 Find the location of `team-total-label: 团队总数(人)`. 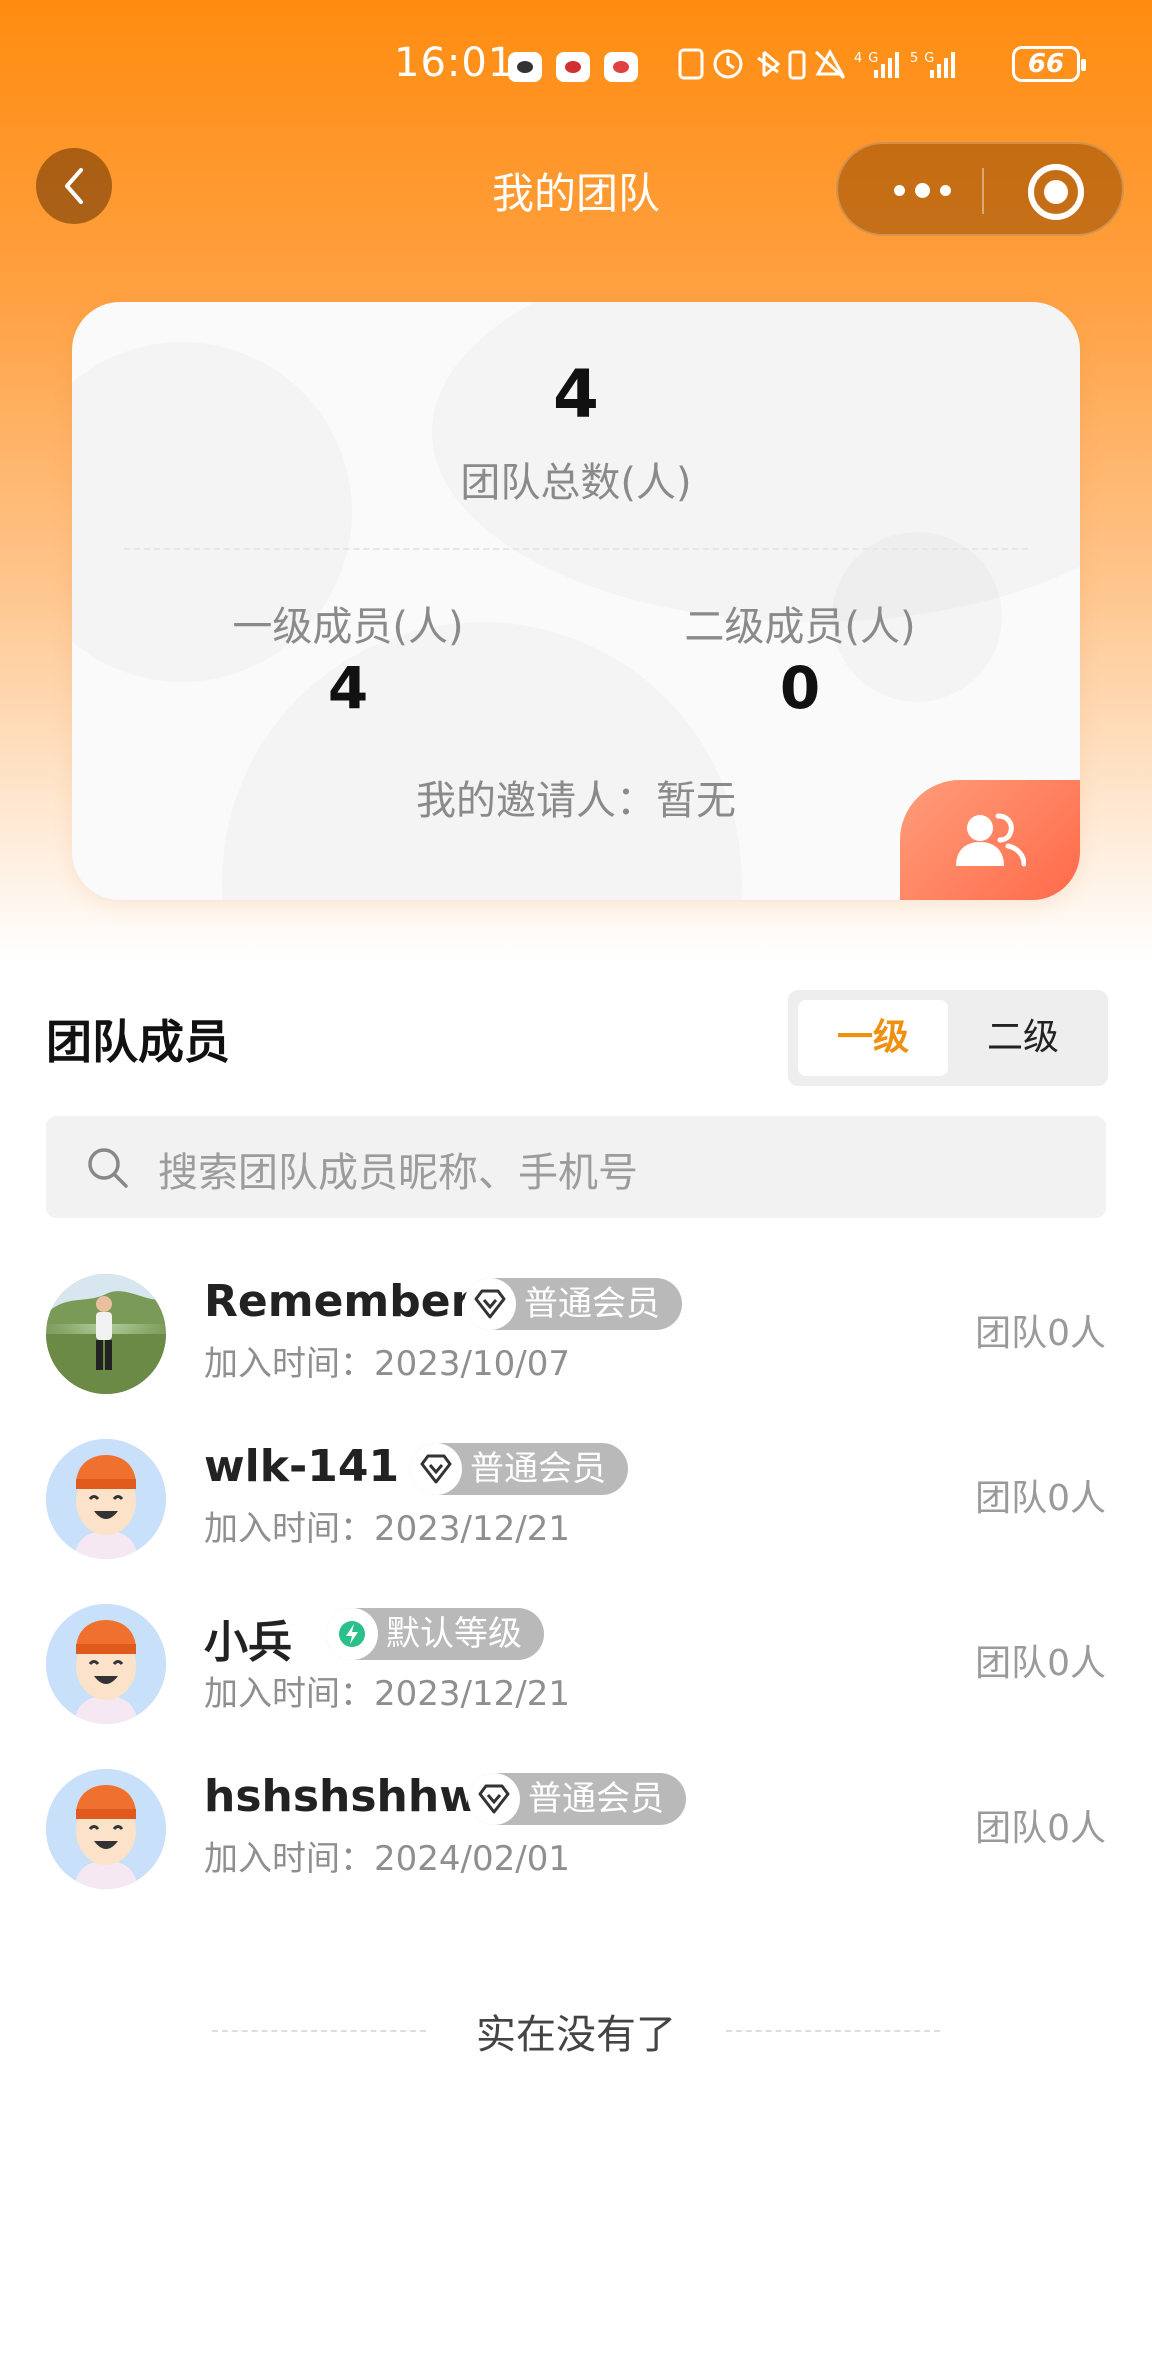

team-total-label: 团队总数(人) is located at coordinates (576, 483).